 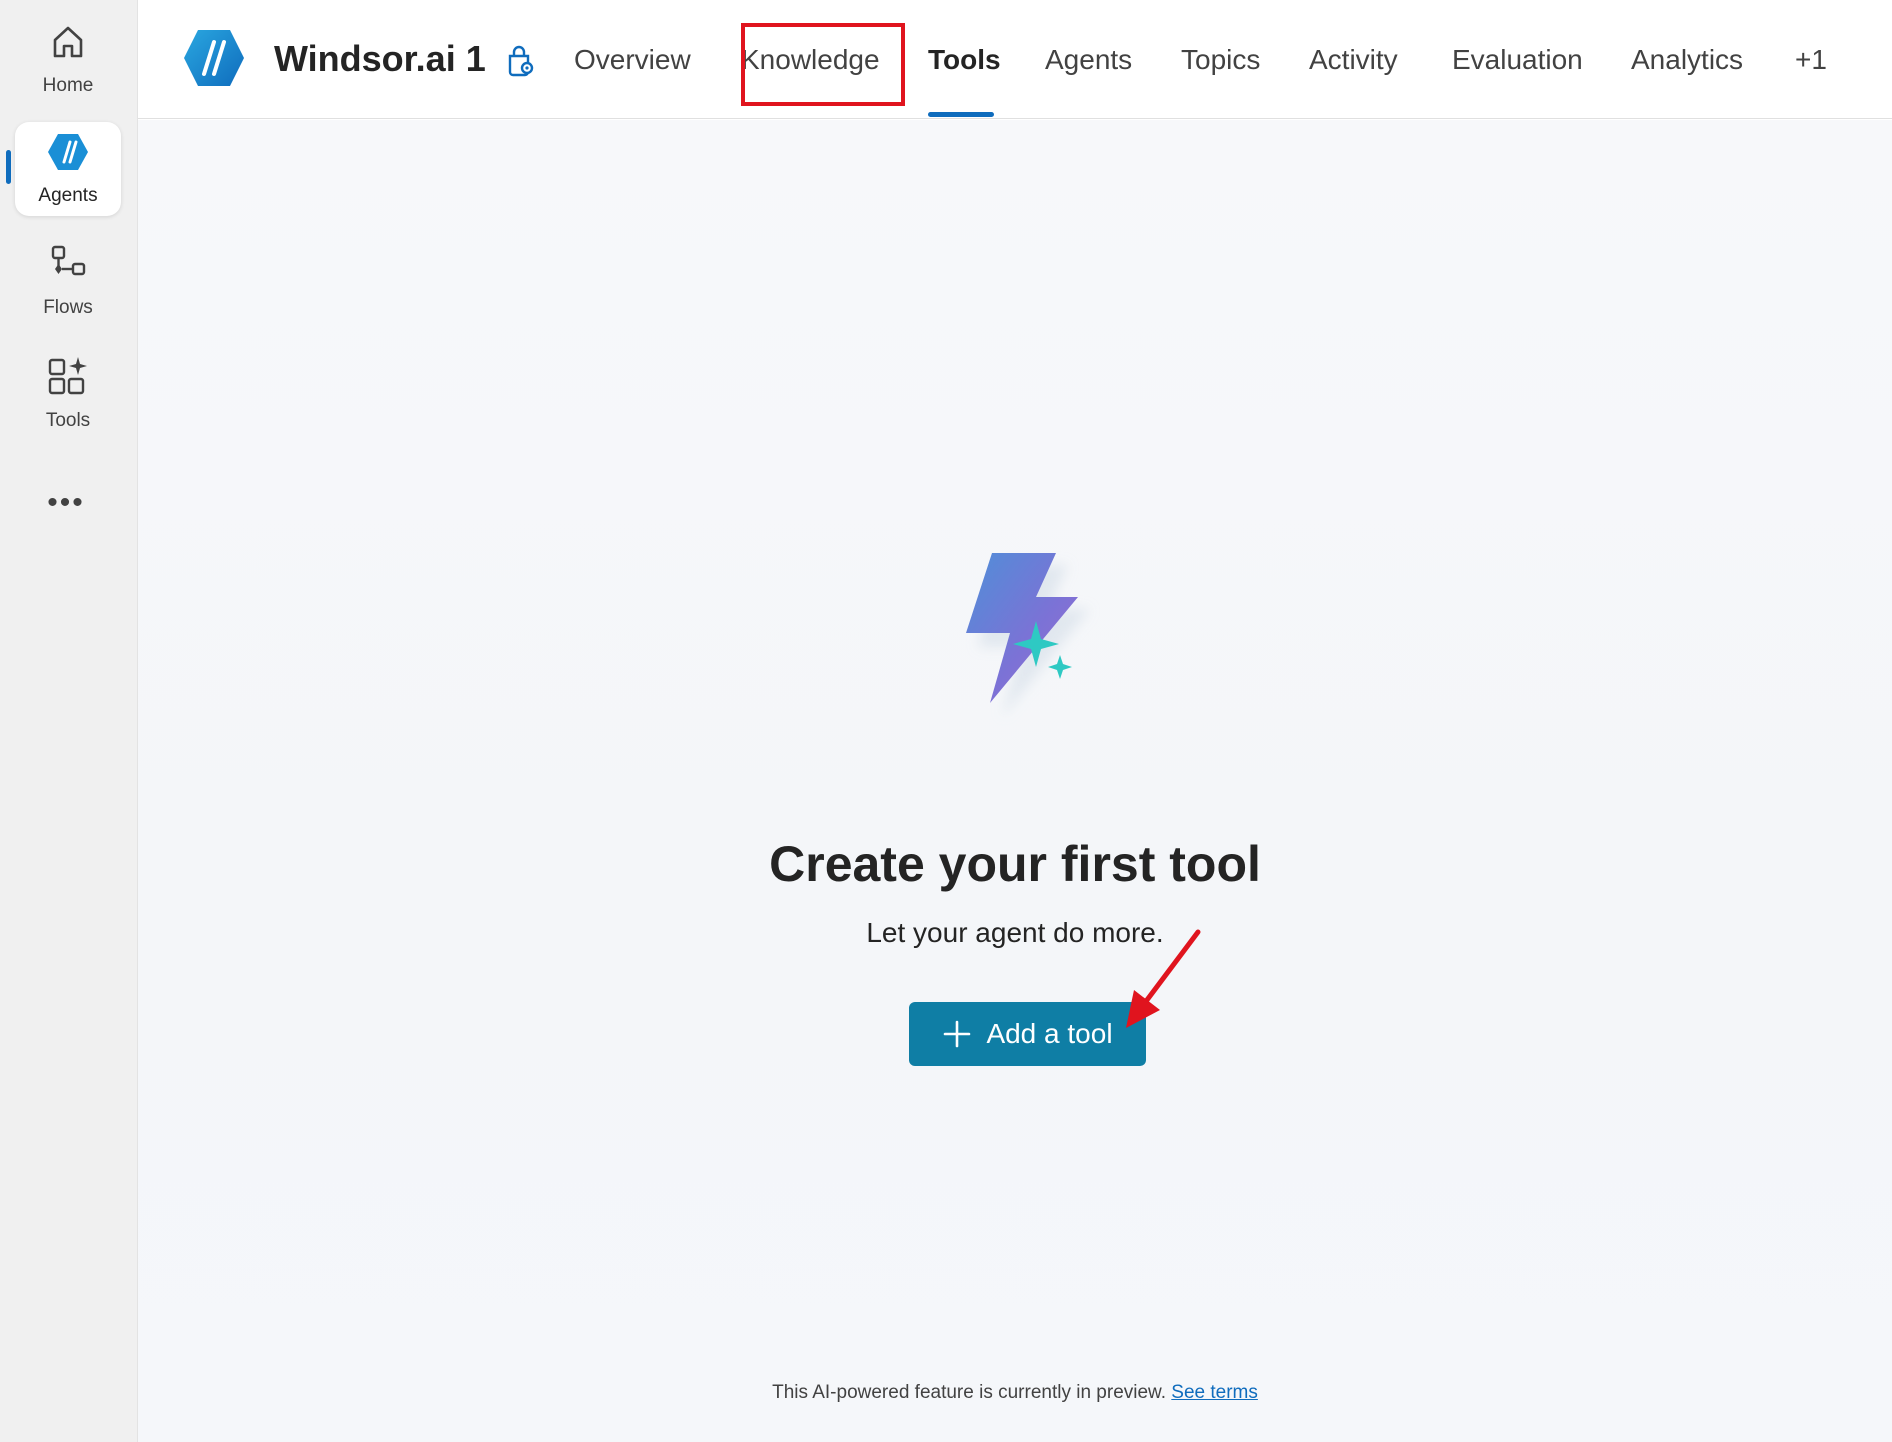 What do you see at coordinates (1028, 655) in the screenshot?
I see `lightning-sparkle-icon` at bounding box center [1028, 655].